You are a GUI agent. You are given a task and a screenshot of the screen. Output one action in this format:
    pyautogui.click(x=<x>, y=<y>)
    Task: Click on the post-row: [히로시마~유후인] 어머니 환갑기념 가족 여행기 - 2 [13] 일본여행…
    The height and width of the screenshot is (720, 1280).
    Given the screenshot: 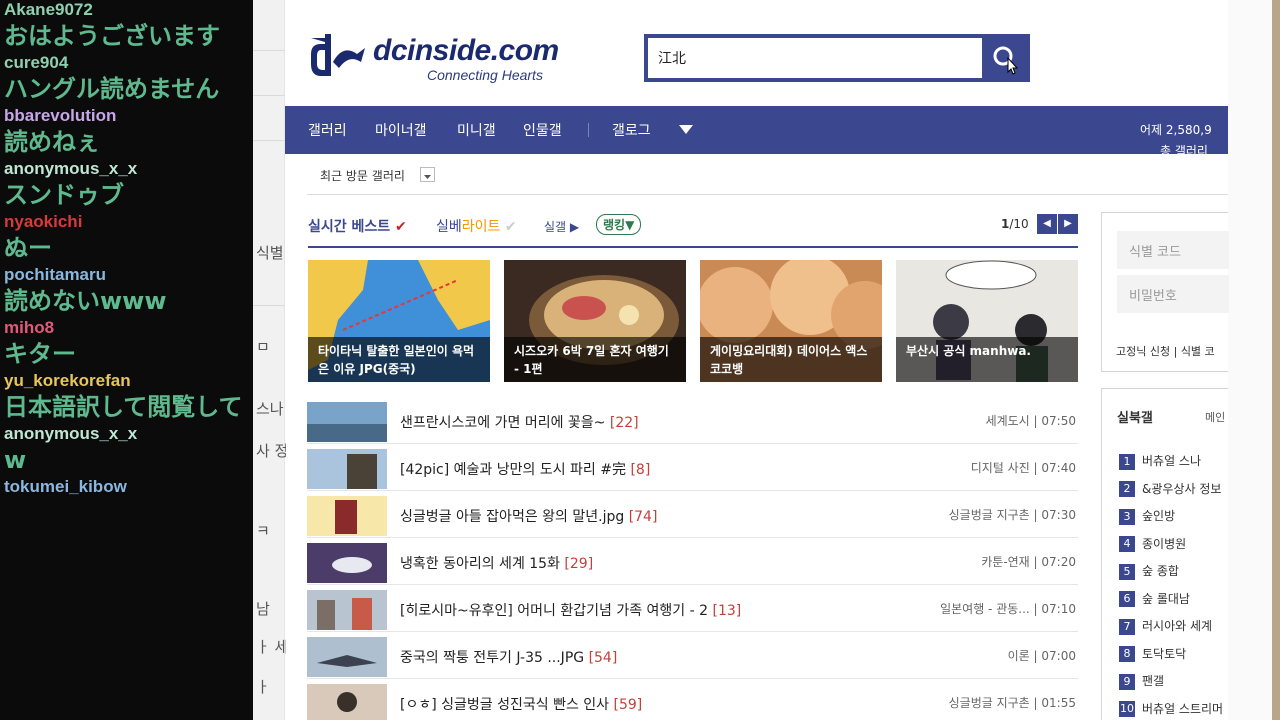 What is the action you would take?
    pyautogui.click(x=692, y=608)
    